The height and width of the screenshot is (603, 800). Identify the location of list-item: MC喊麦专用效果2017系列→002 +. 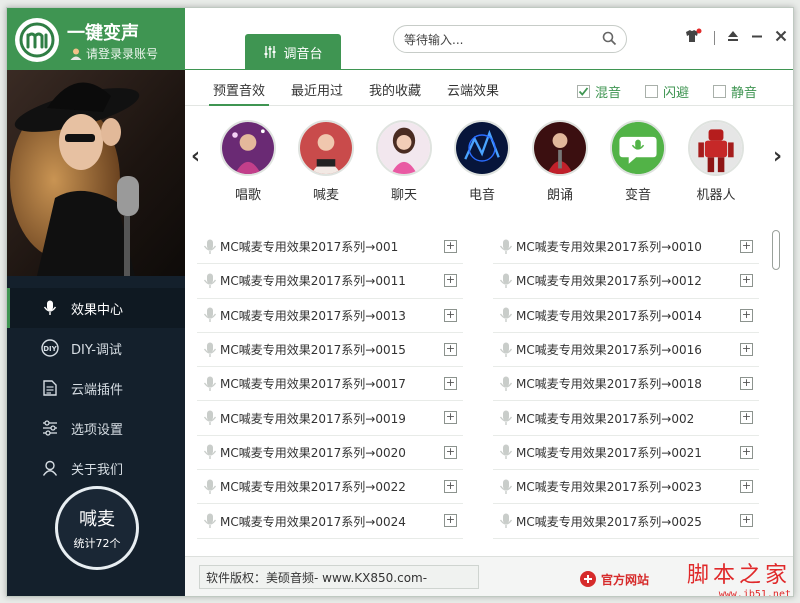
(626, 418).